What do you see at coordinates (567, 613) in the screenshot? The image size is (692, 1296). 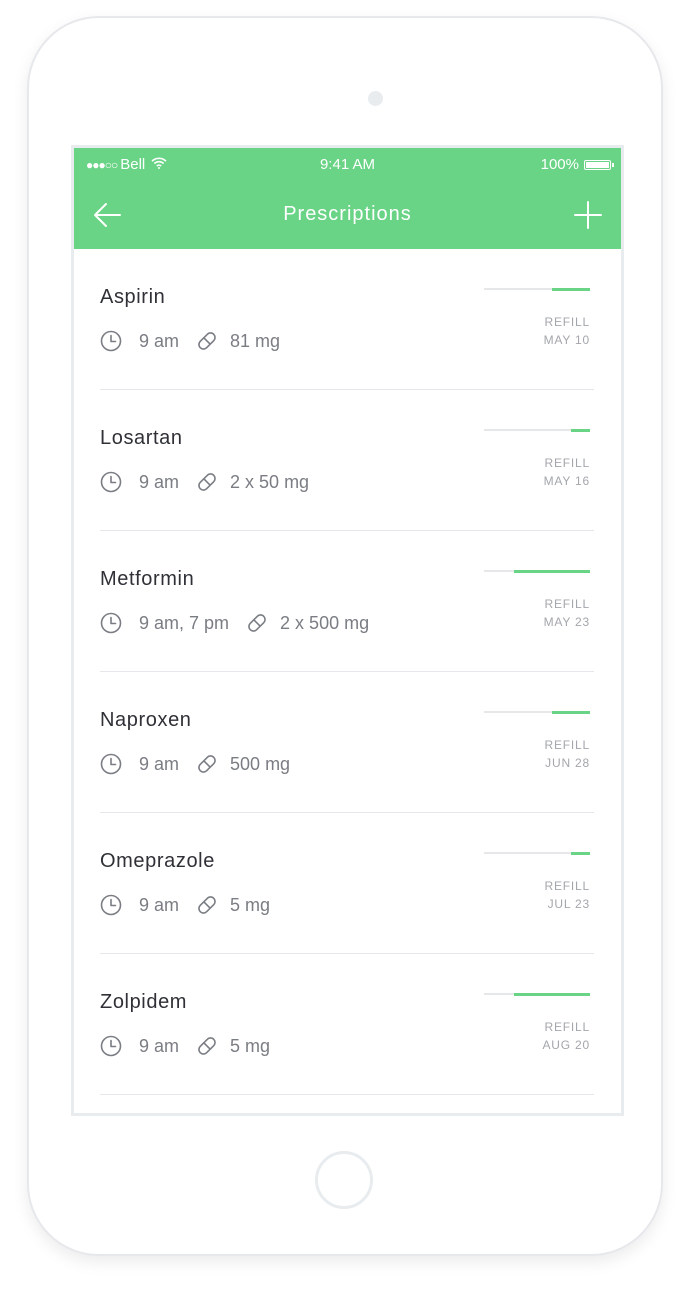 I see `refill-info: REFILL MAY 23` at bounding box center [567, 613].